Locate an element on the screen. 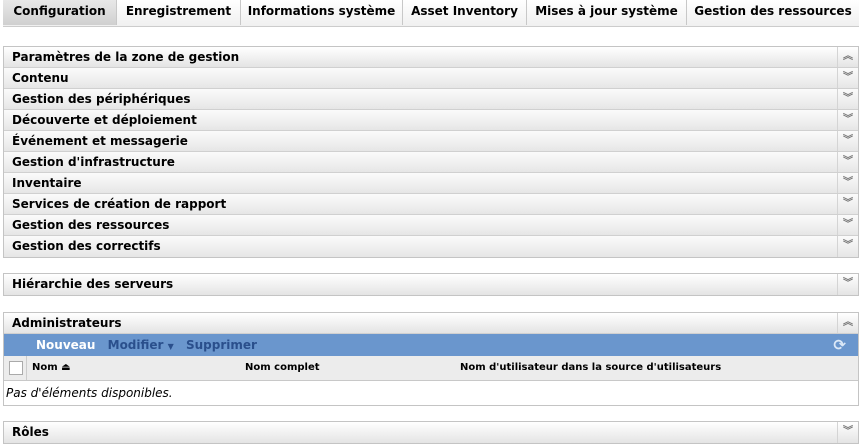 This screenshot has height=445, width=861. server-hierarchy-panel: Hiérarchie des serveurs ︾ is located at coordinates (431, 284).